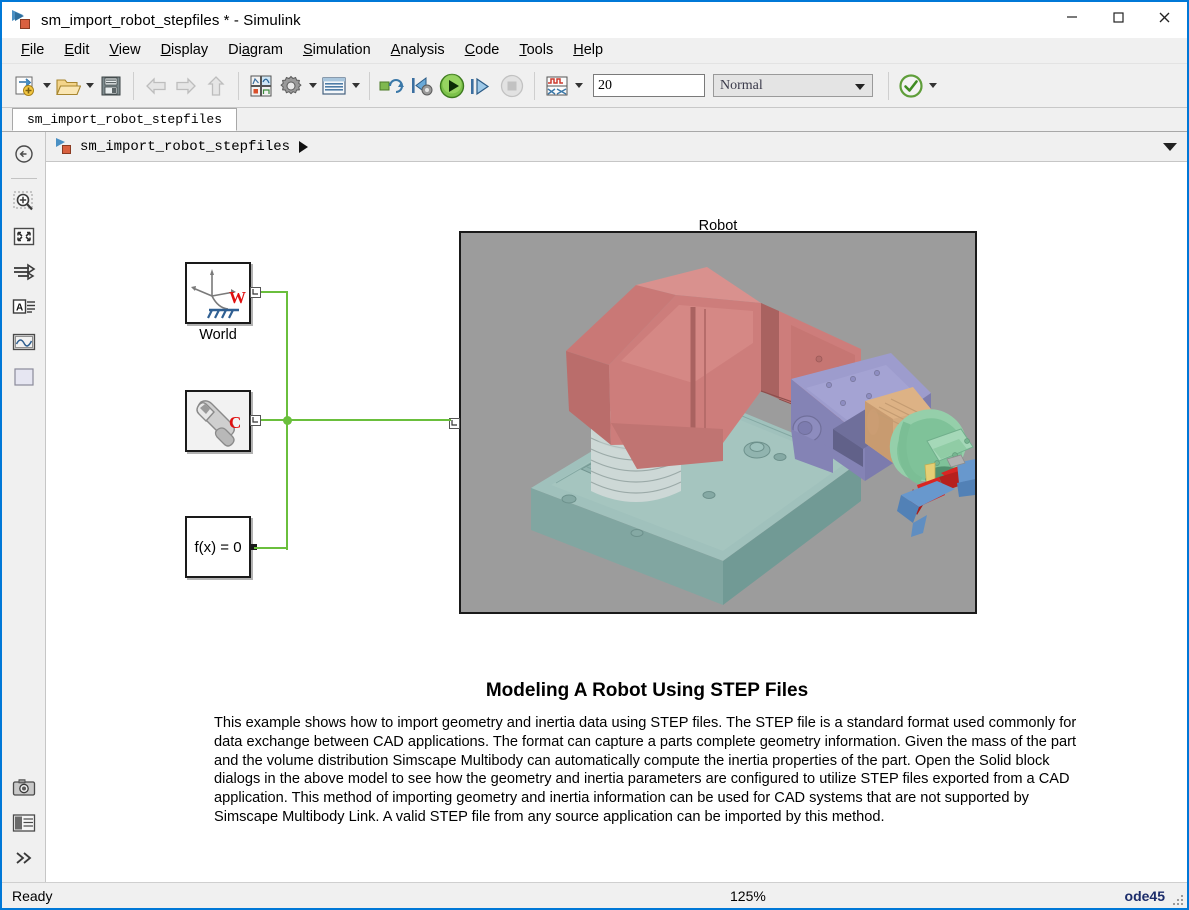  What do you see at coordinates (594, 895) in the screenshot?
I see `status-bar: Ready 125% ode45` at bounding box center [594, 895].